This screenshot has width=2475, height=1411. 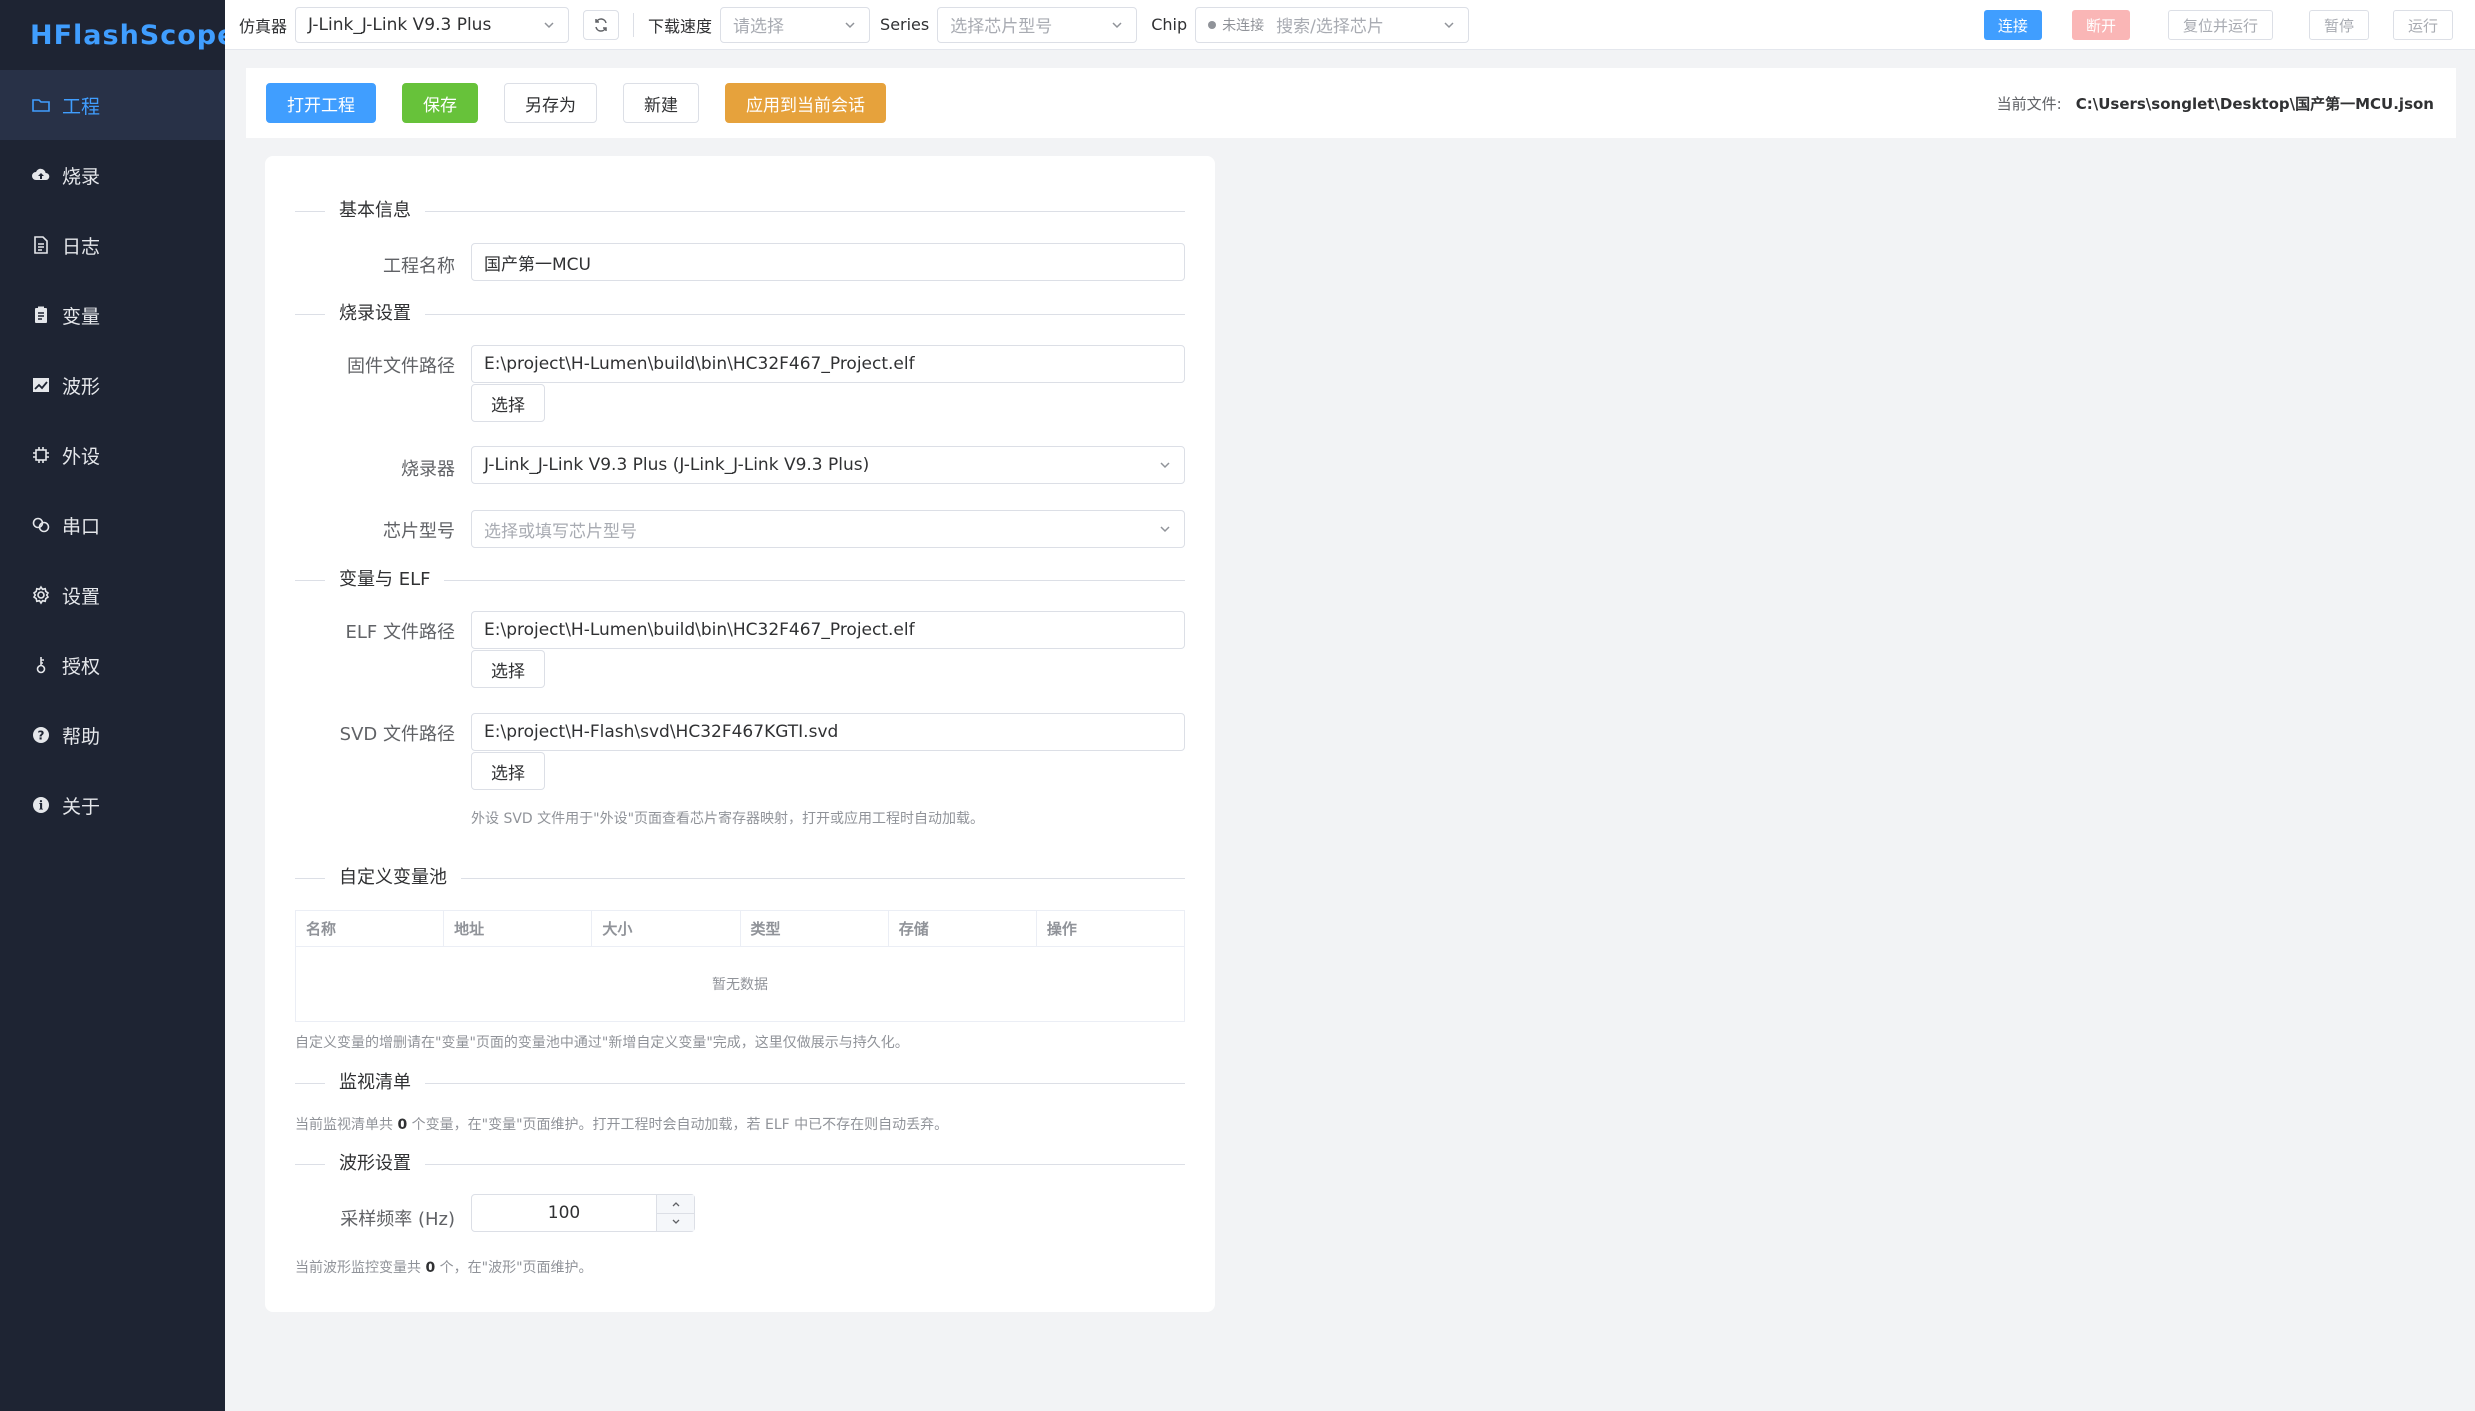 What do you see at coordinates (564, 1213) in the screenshot?
I see `sample-rate-value: 100` at bounding box center [564, 1213].